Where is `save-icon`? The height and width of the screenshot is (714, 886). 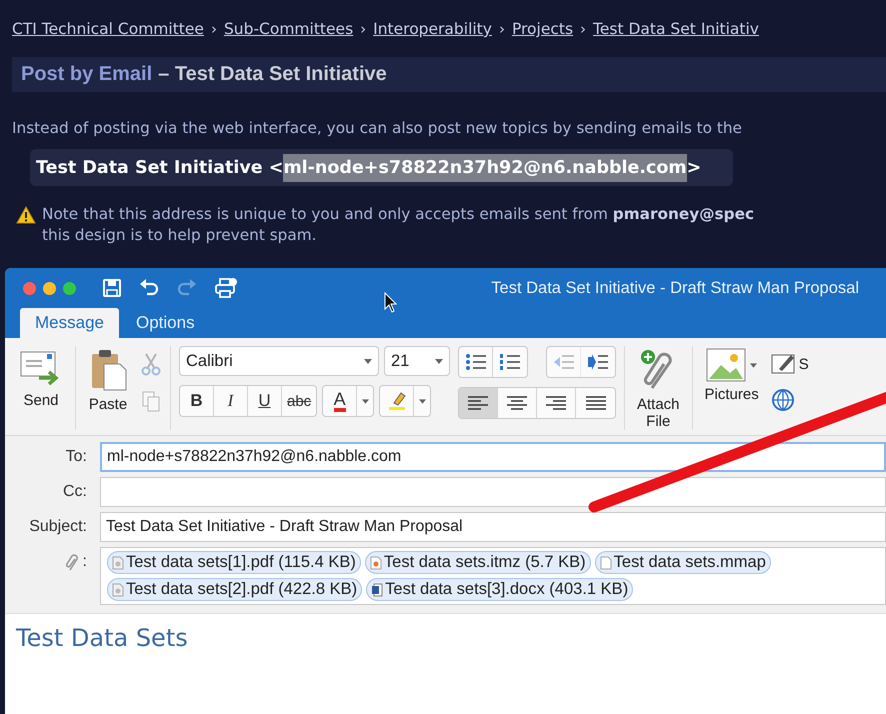
save-icon is located at coordinates (112, 288).